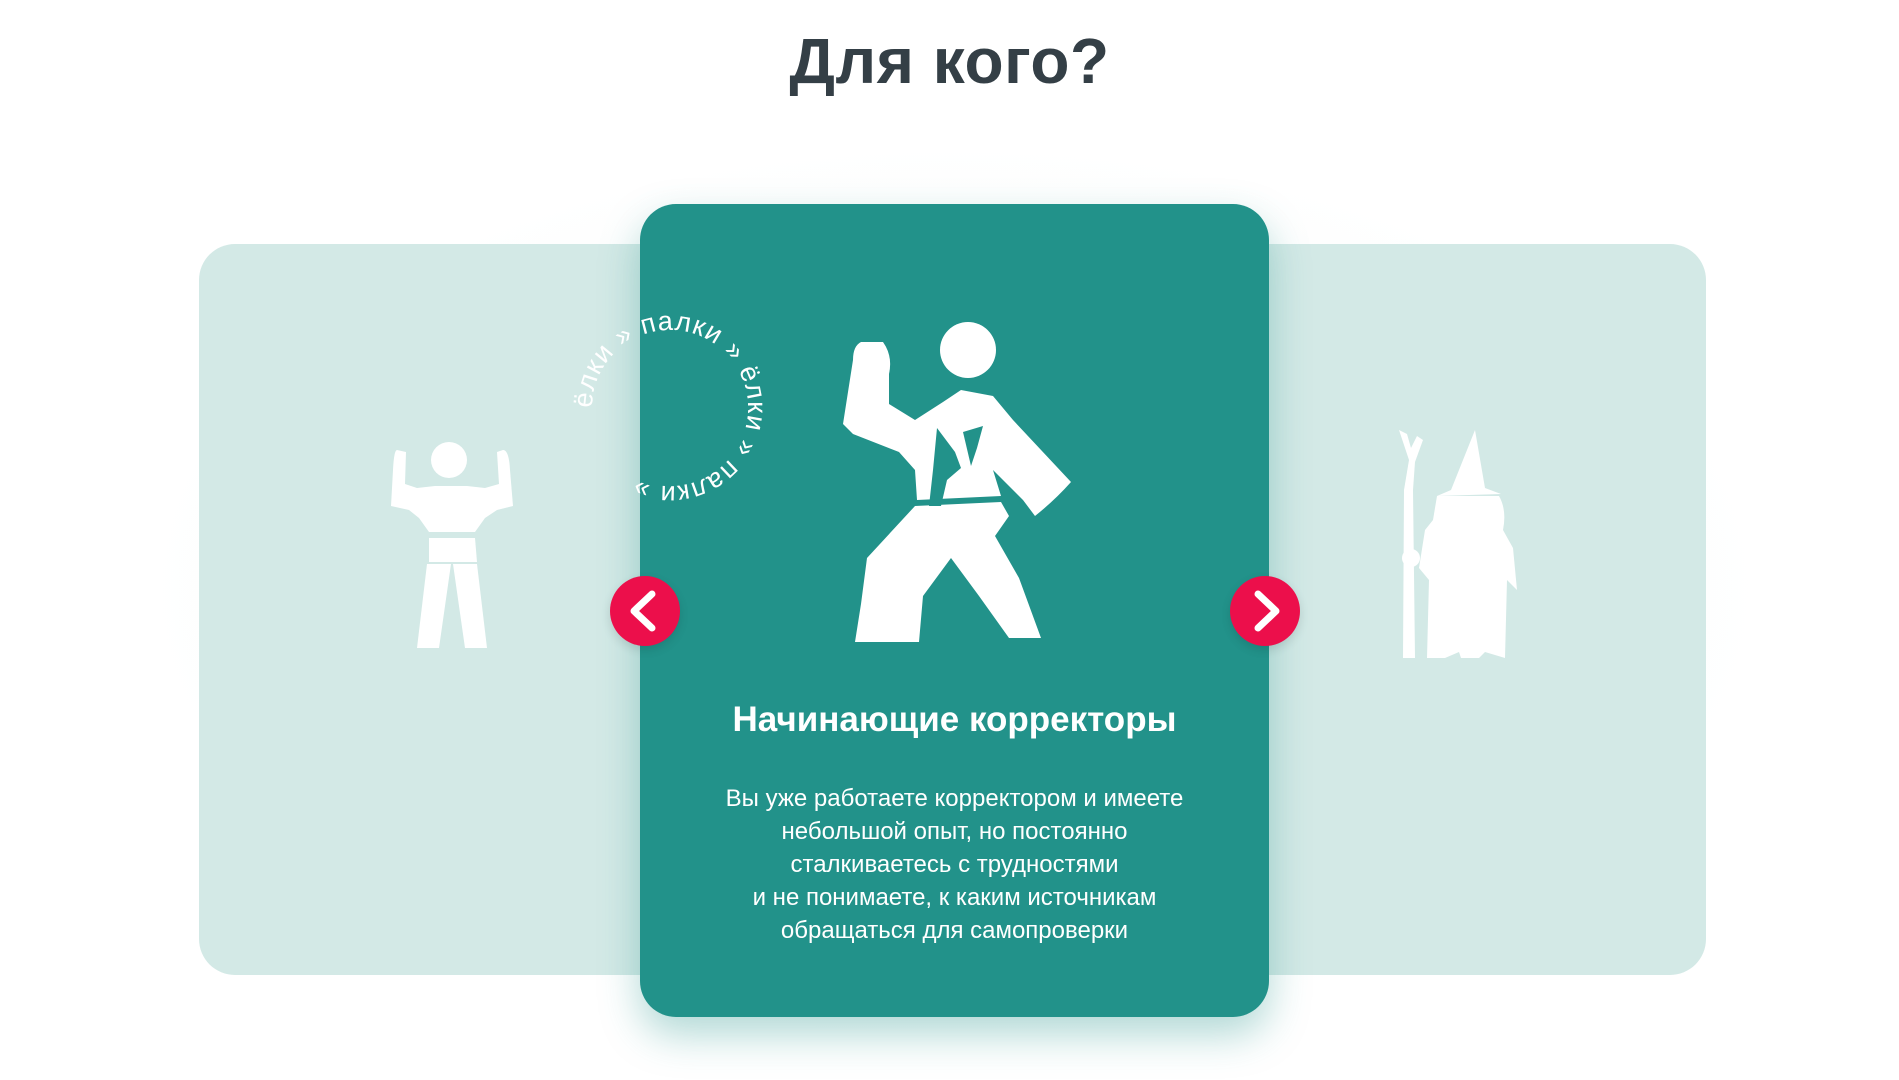 This screenshot has width=1899, height=1080. I want to click on prev-button, so click(645, 611).